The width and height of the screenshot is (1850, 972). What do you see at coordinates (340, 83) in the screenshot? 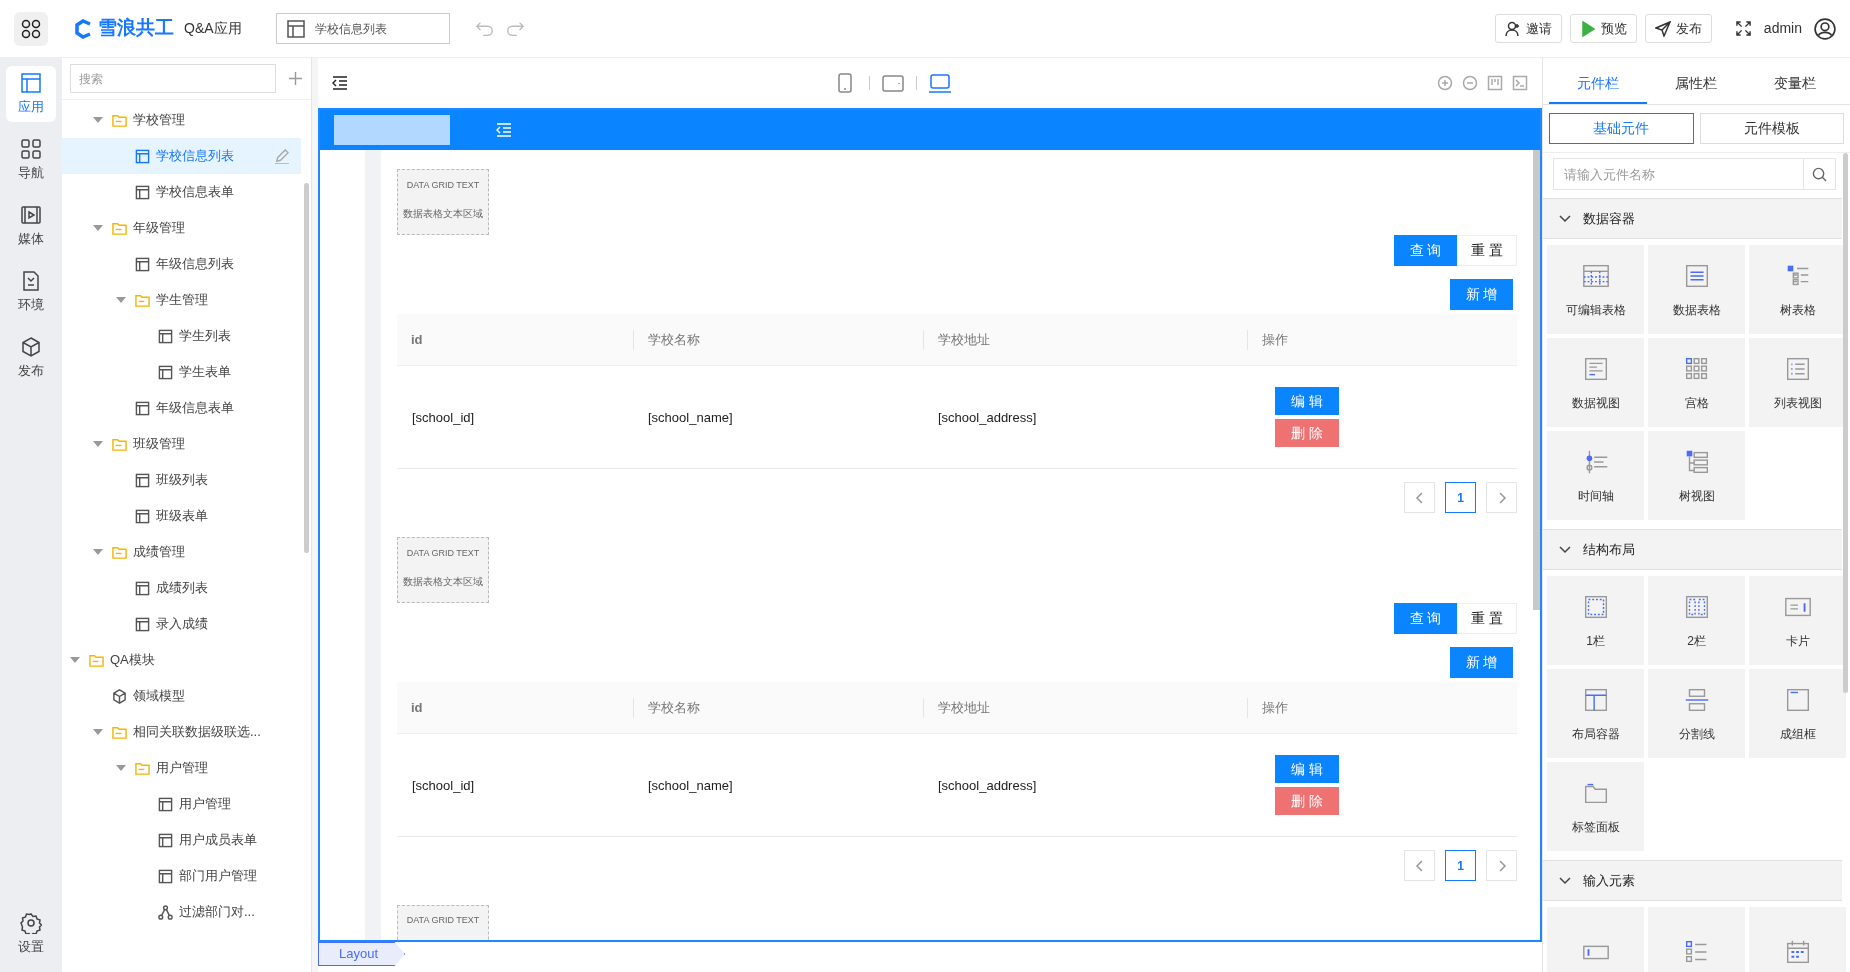
I see `outdent-icon` at bounding box center [340, 83].